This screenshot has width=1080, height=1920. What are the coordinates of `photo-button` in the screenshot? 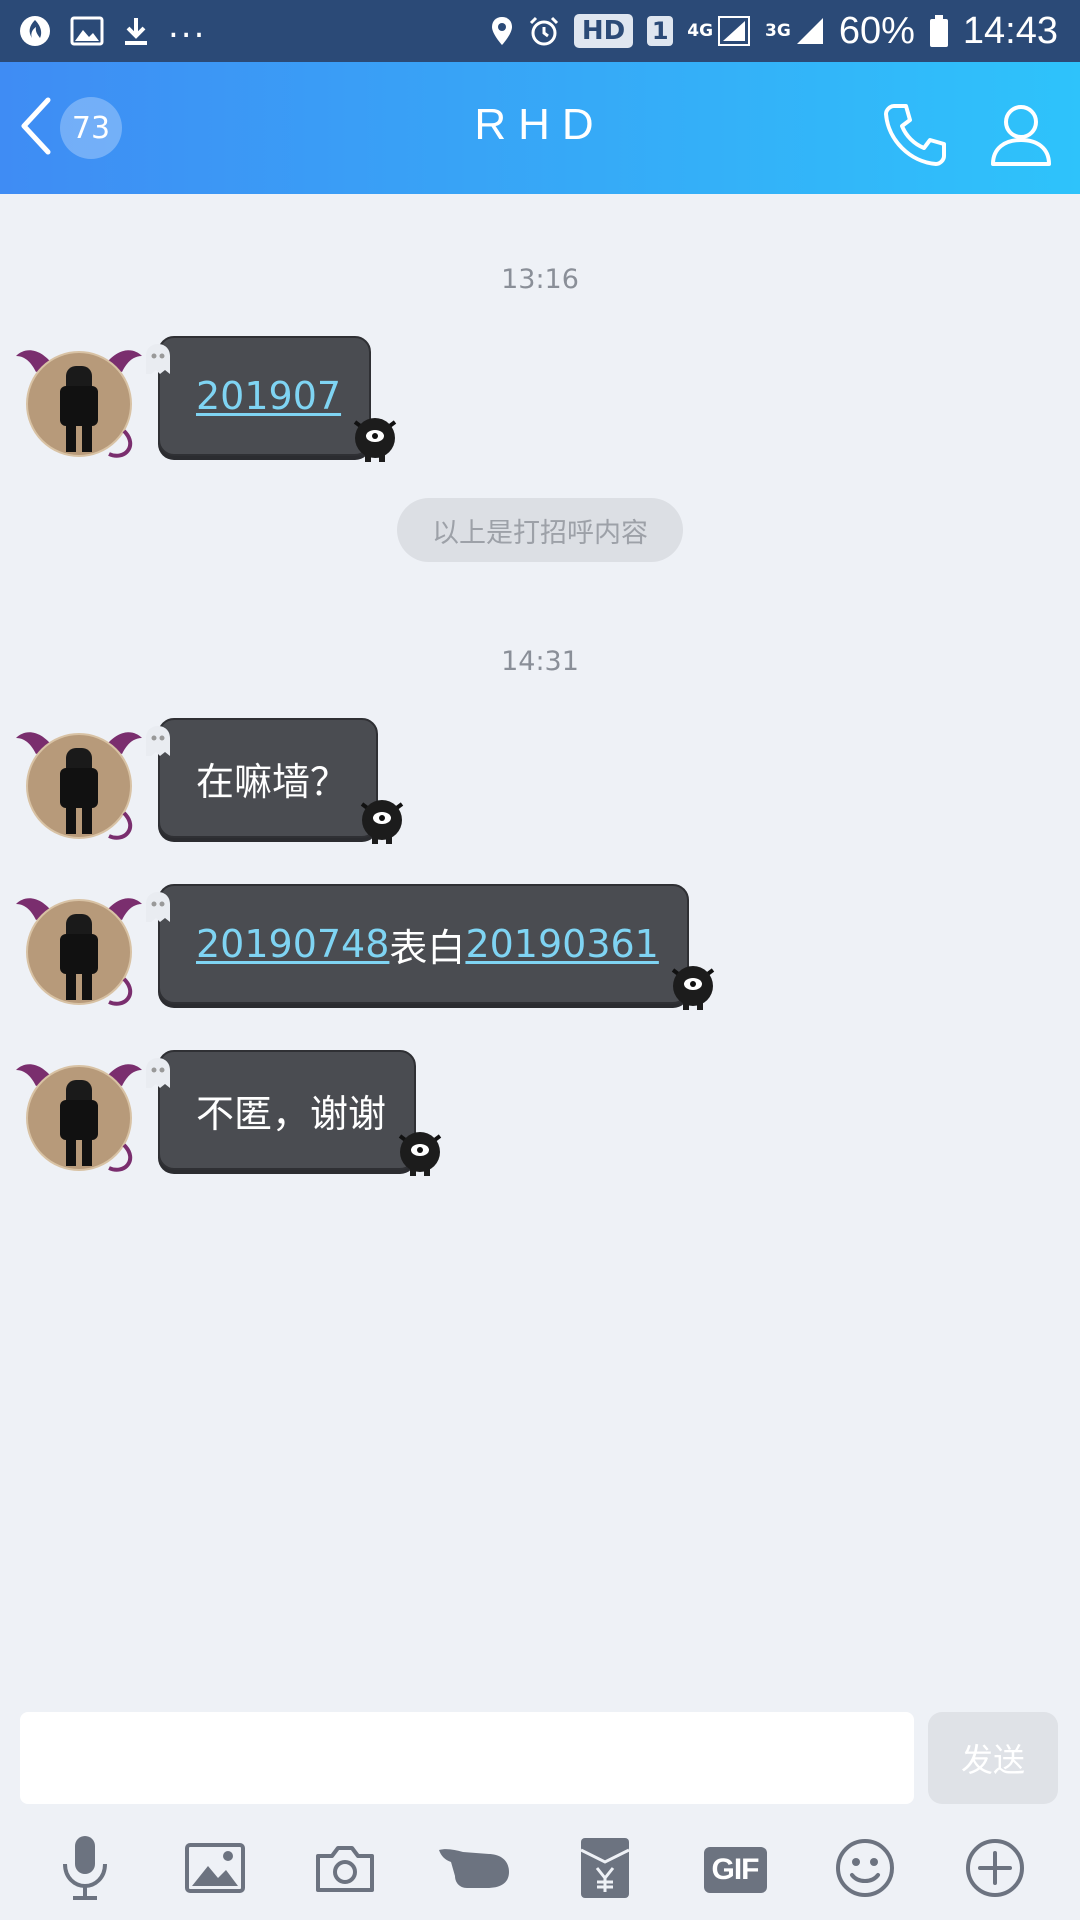 It's located at (215, 1870).